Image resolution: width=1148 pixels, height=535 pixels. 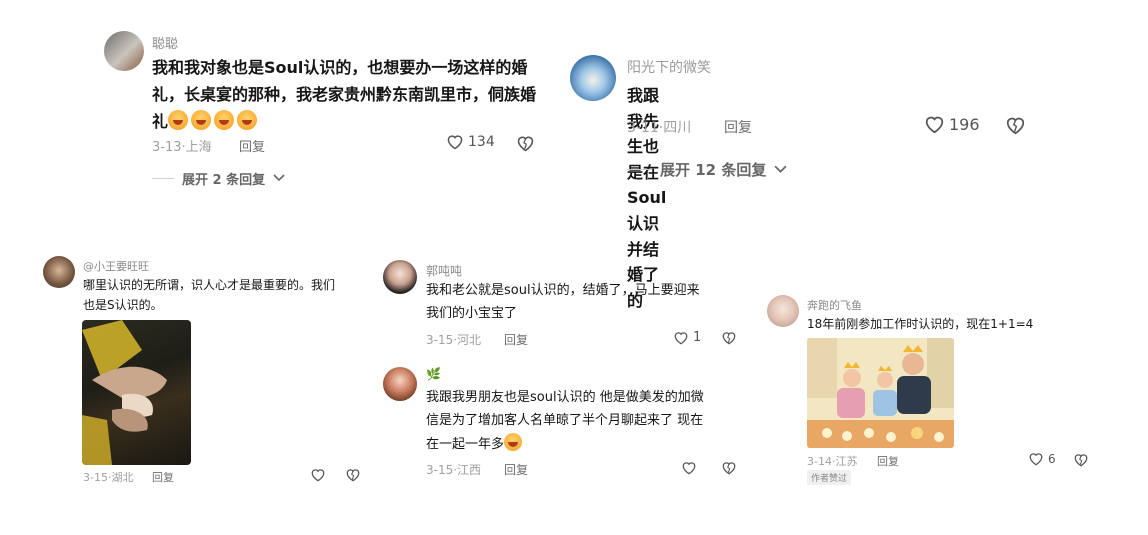 I want to click on expand-replies-button: 展开 12 条回复, so click(x=707, y=169).